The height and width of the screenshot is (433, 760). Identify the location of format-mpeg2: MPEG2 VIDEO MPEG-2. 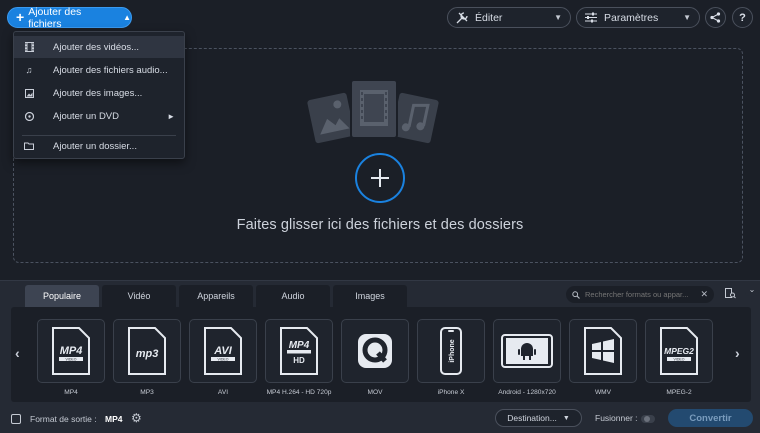
(679, 357).